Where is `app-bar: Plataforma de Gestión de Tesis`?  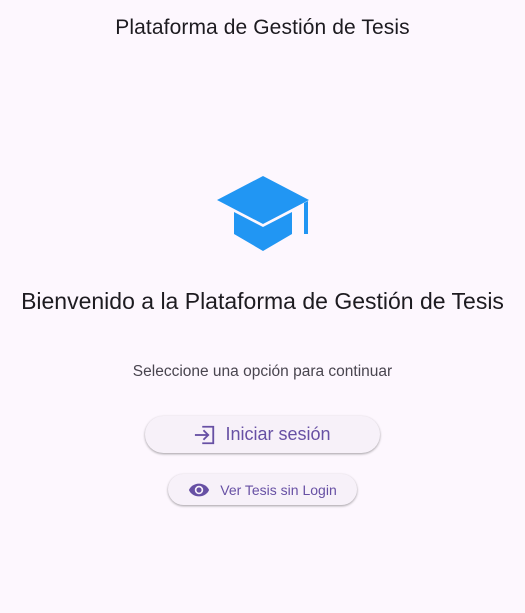 app-bar: Plataforma de Gestión de Tesis is located at coordinates (262, 28).